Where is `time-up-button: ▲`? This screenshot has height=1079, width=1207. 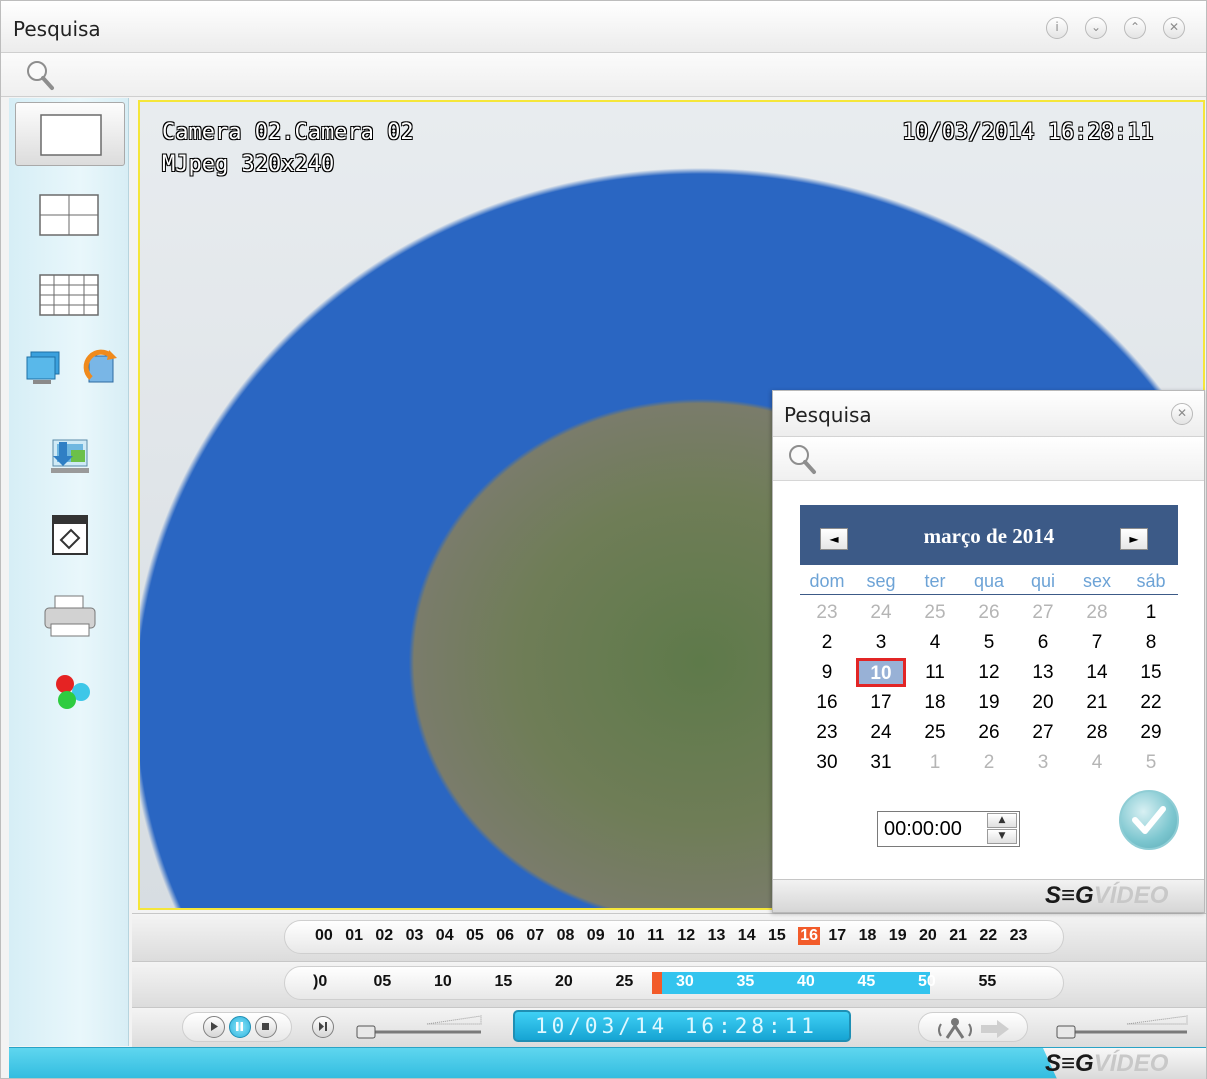 time-up-button: ▲ is located at coordinates (1002, 820).